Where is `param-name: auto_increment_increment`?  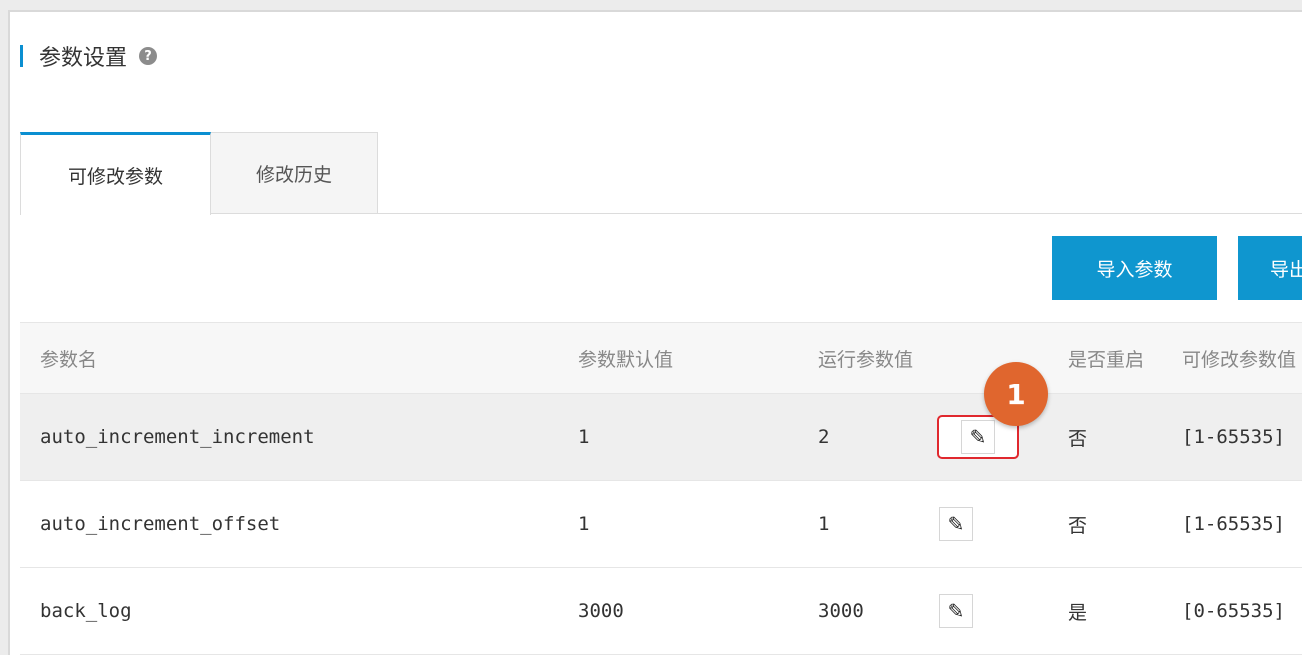
param-name: auto_increment_increment is located at coordinates (177, 437).